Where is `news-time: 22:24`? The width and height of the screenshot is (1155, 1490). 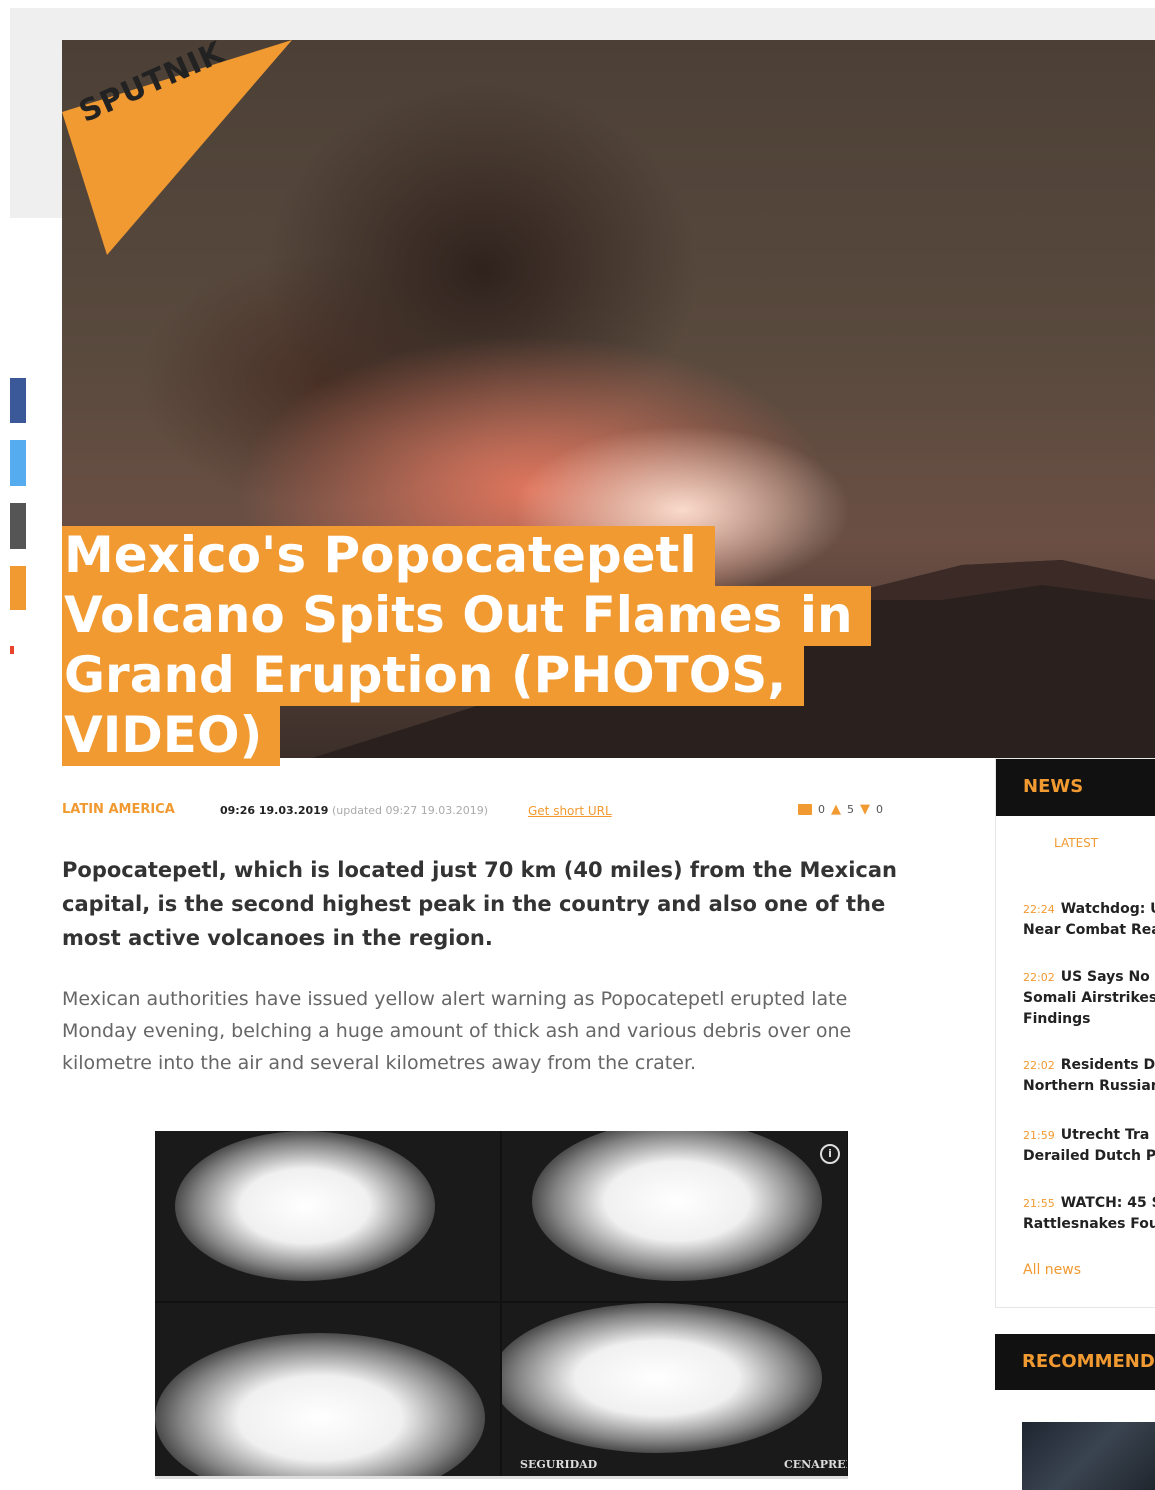 news-time: 22:24 is located at coordinates (1039, 909).